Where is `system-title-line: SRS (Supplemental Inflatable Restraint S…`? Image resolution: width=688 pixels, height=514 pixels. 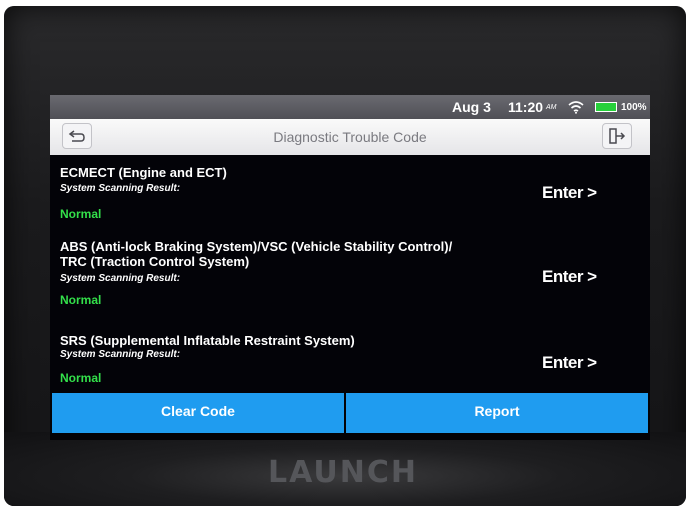
system-title-line: SRS (Supplemental Inflatable Restraint S… is located at coordinates (207, 340).